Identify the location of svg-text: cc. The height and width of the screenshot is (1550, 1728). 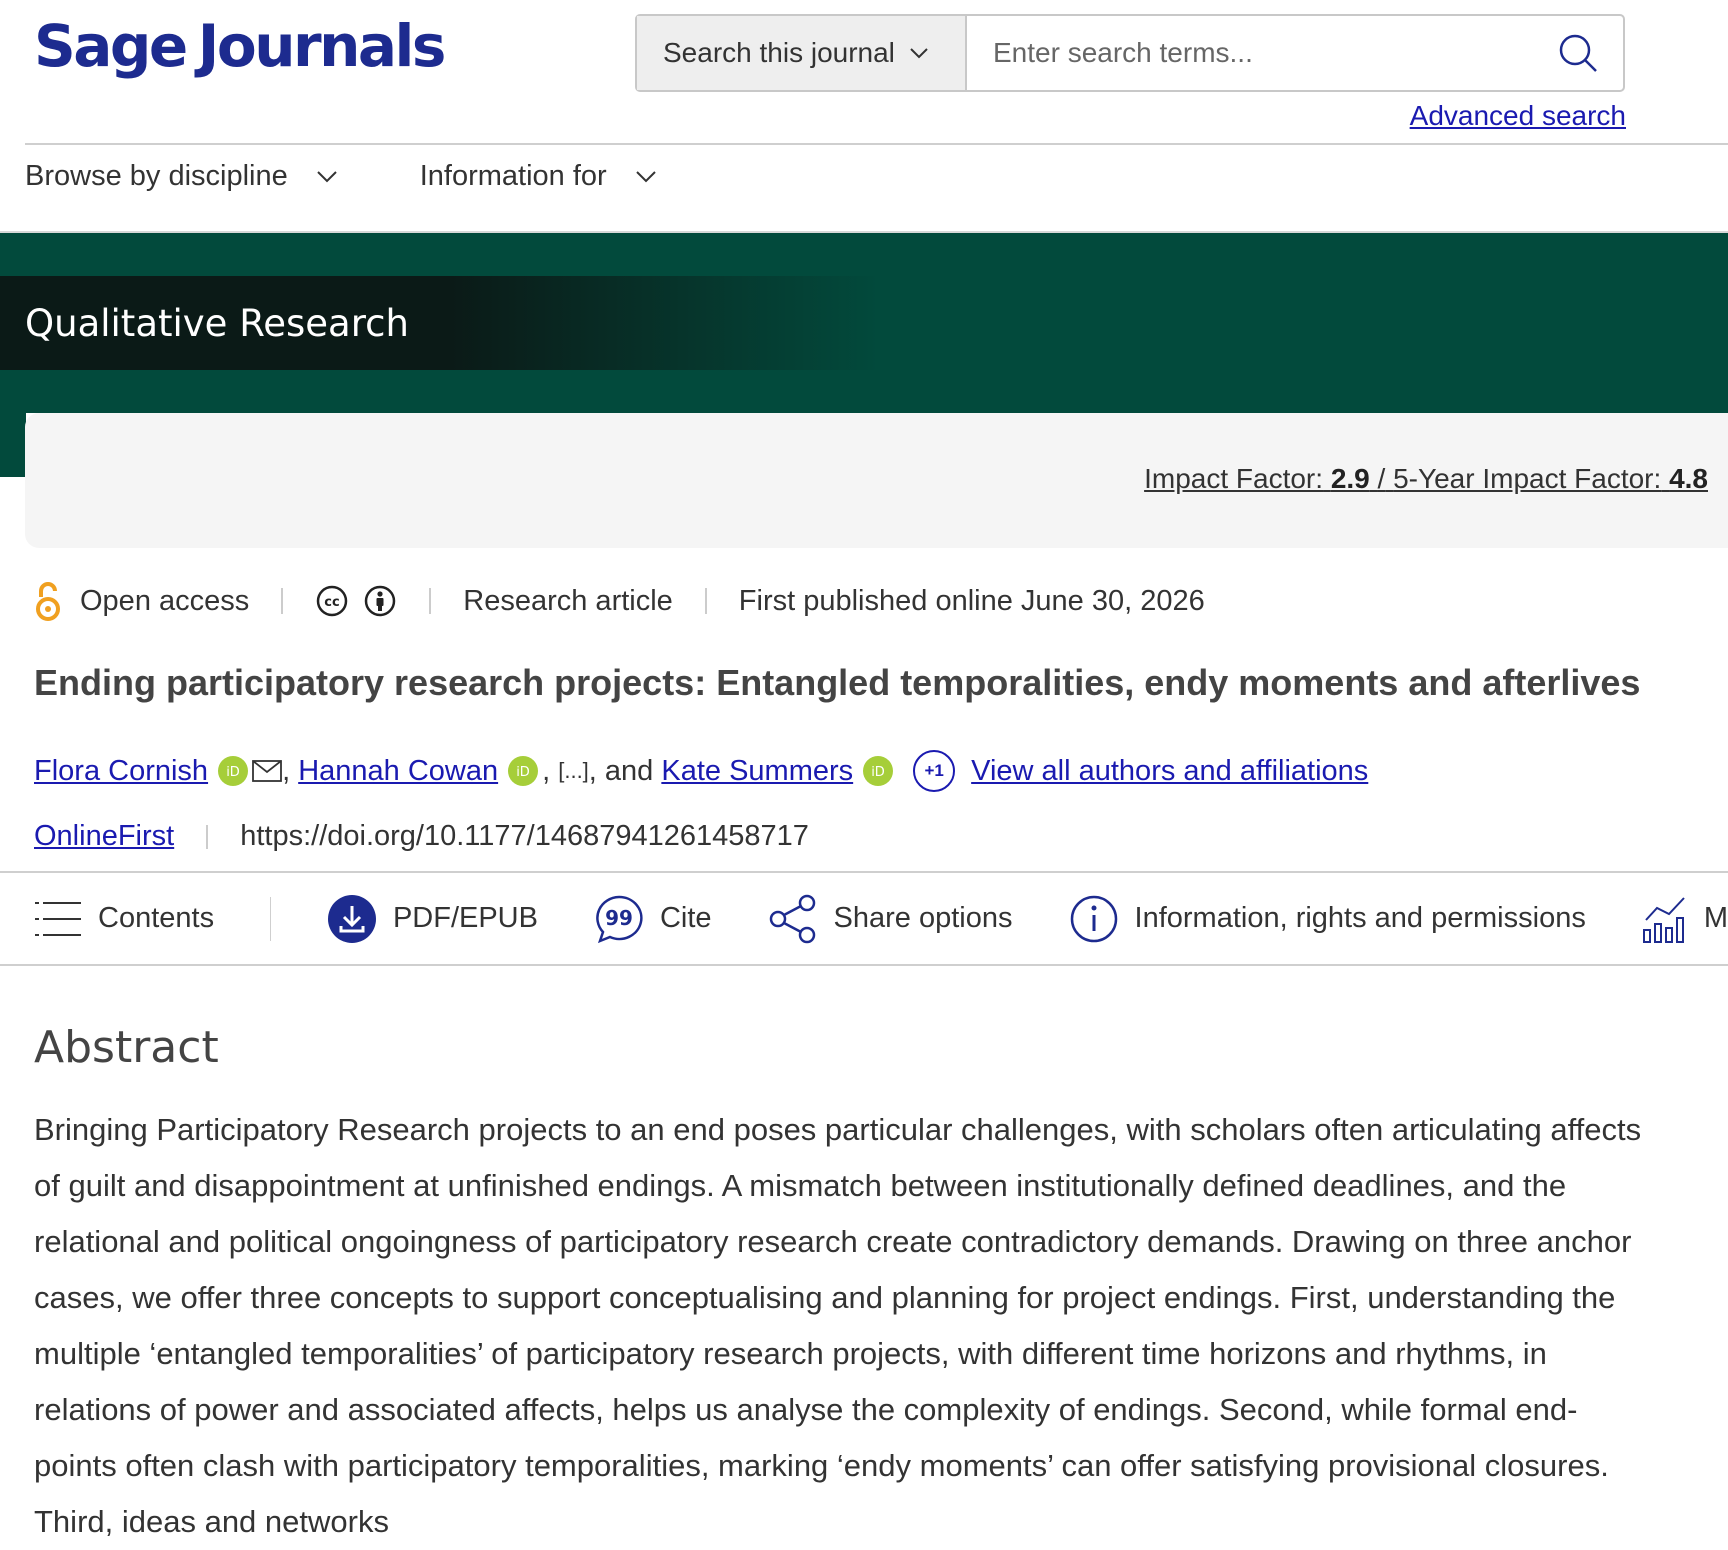
(332, 602).